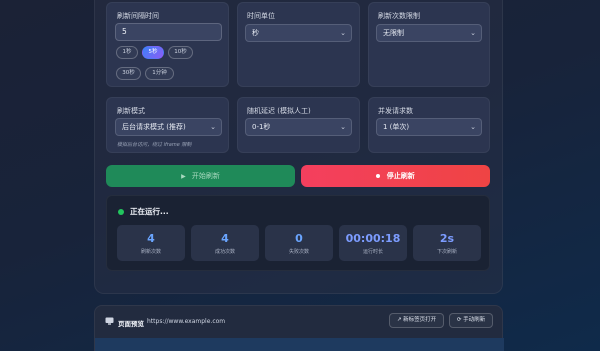 Image resolution: width=600 pixels, height=351 pixels. I want to click on stat-label: 刷新次数, so click(150, 252).